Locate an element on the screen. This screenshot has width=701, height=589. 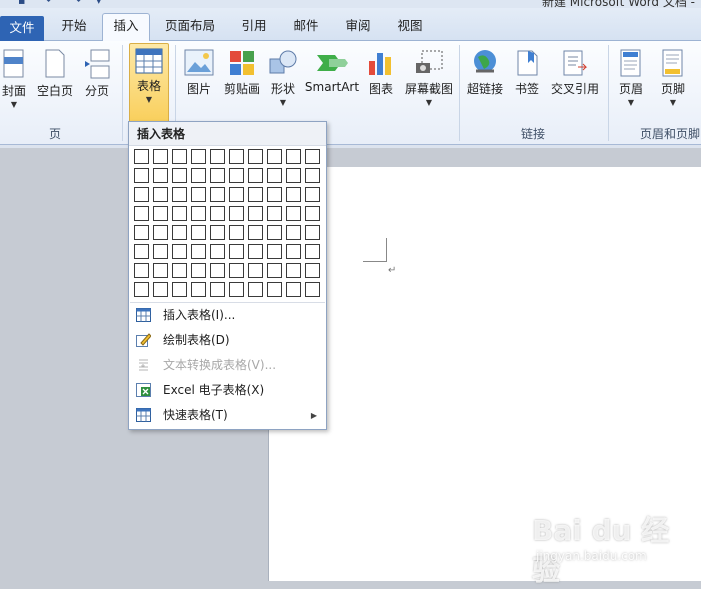
tab-page-layout: 页面布局 is located at coordinates (190, 27).